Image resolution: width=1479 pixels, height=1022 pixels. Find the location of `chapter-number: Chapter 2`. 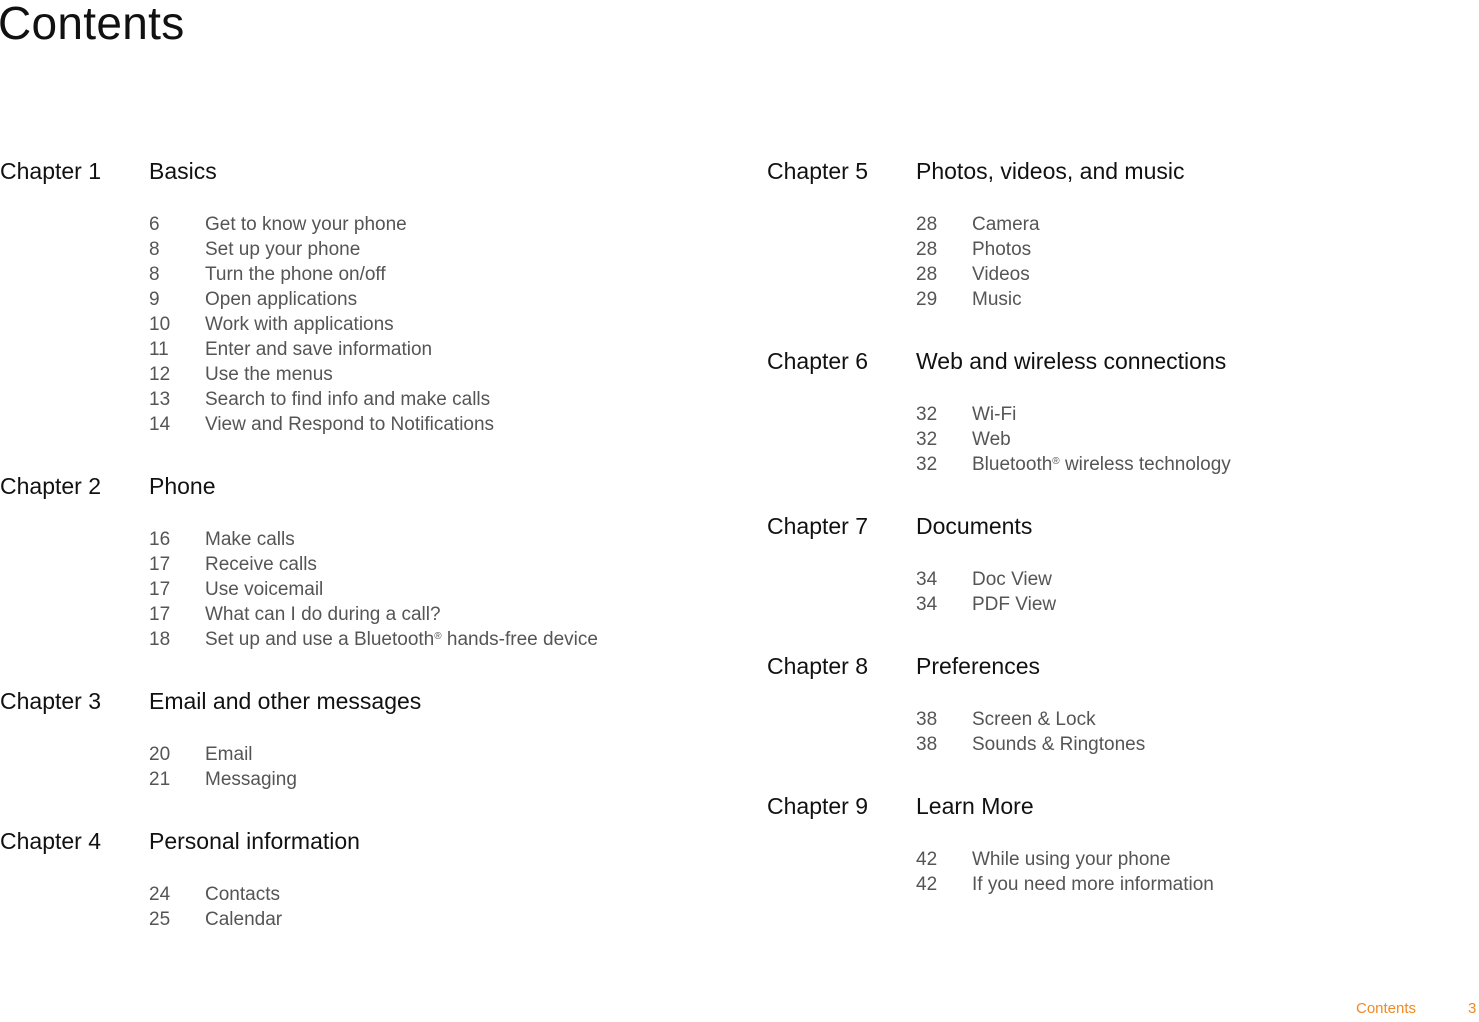

chapter-number: Chapter 2 is located at coordinates (51, 485).